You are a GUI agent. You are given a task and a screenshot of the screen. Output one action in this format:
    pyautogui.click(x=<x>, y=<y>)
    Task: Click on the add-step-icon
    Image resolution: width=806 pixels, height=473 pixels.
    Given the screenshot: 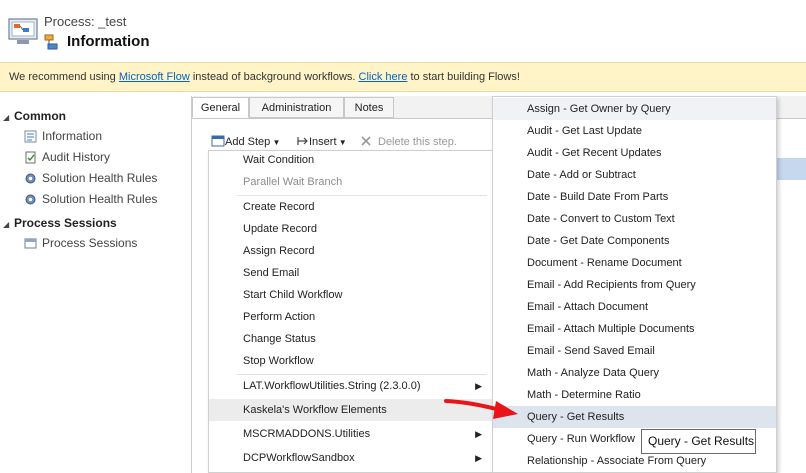 What is the action you would take?
    pyautogui.click(x=218, y=141)
    